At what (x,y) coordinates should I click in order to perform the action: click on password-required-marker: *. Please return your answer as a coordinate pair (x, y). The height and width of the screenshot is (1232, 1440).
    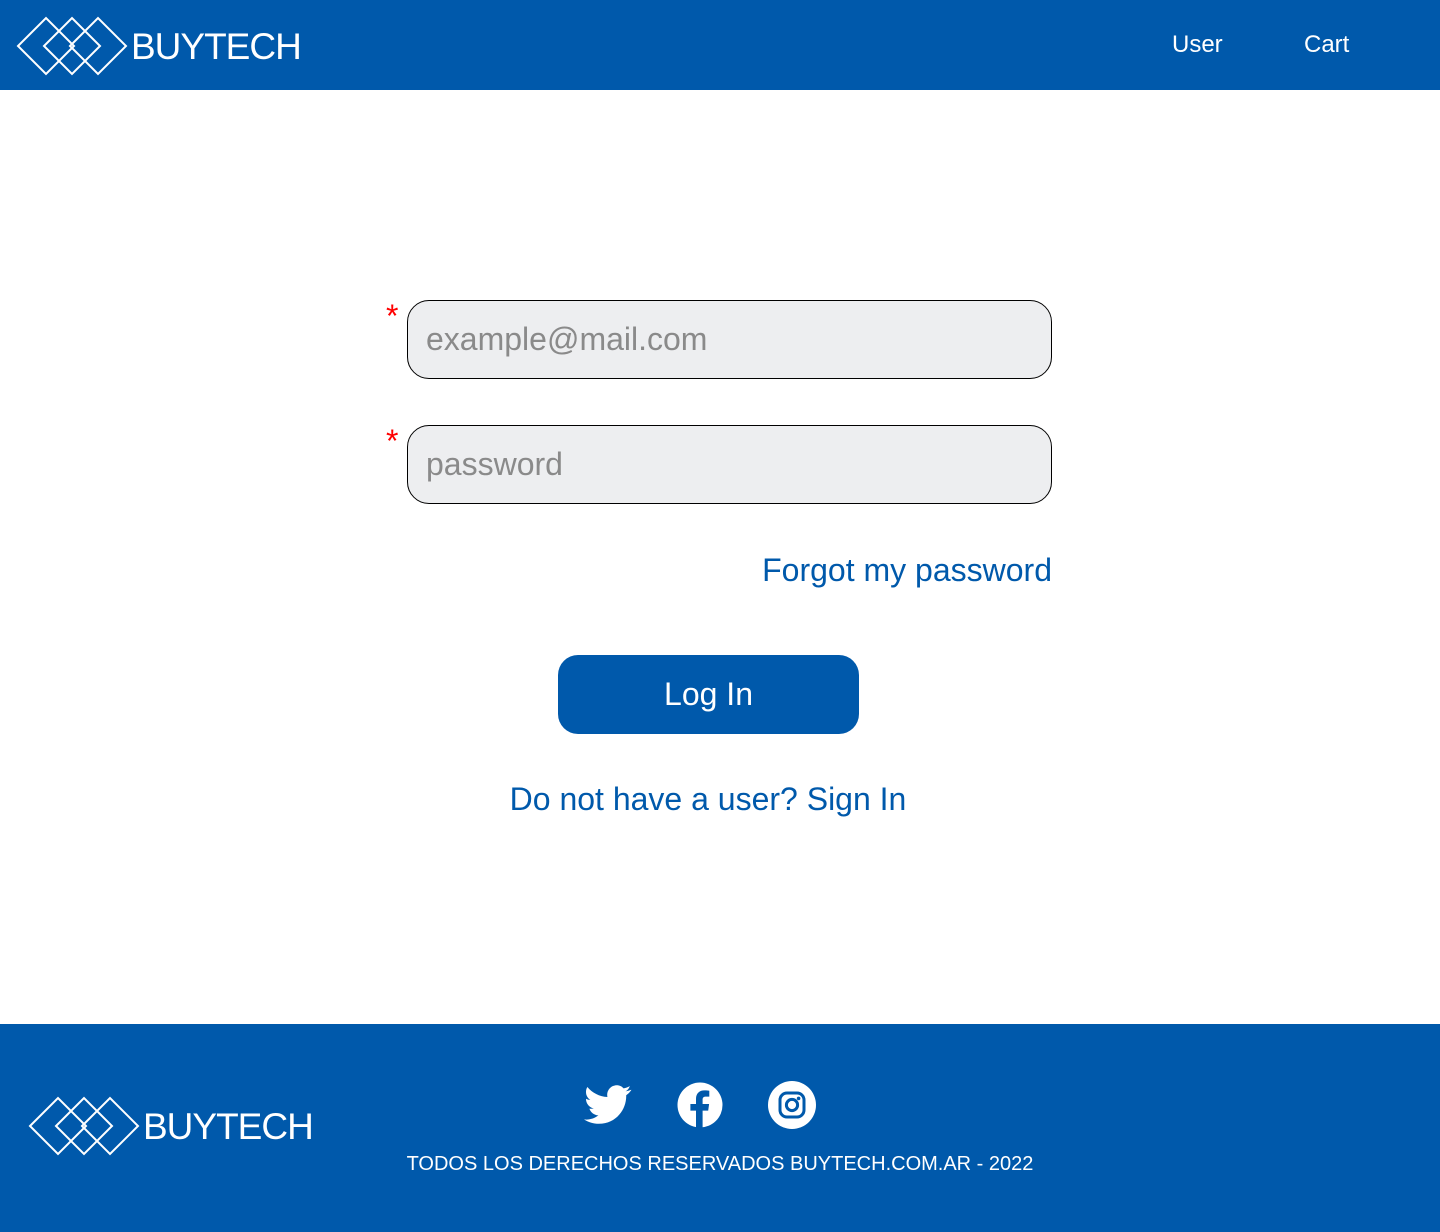
    Looking at the image, I should click on (392, 441).